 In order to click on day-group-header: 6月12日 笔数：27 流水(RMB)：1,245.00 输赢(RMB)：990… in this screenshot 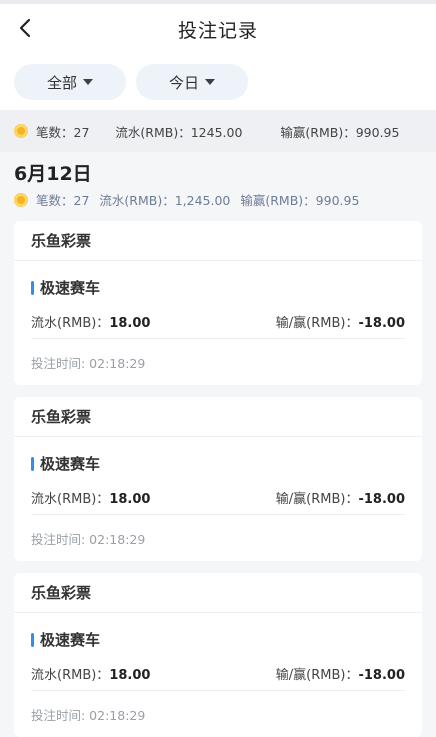, I will do `click(218, 180)`.